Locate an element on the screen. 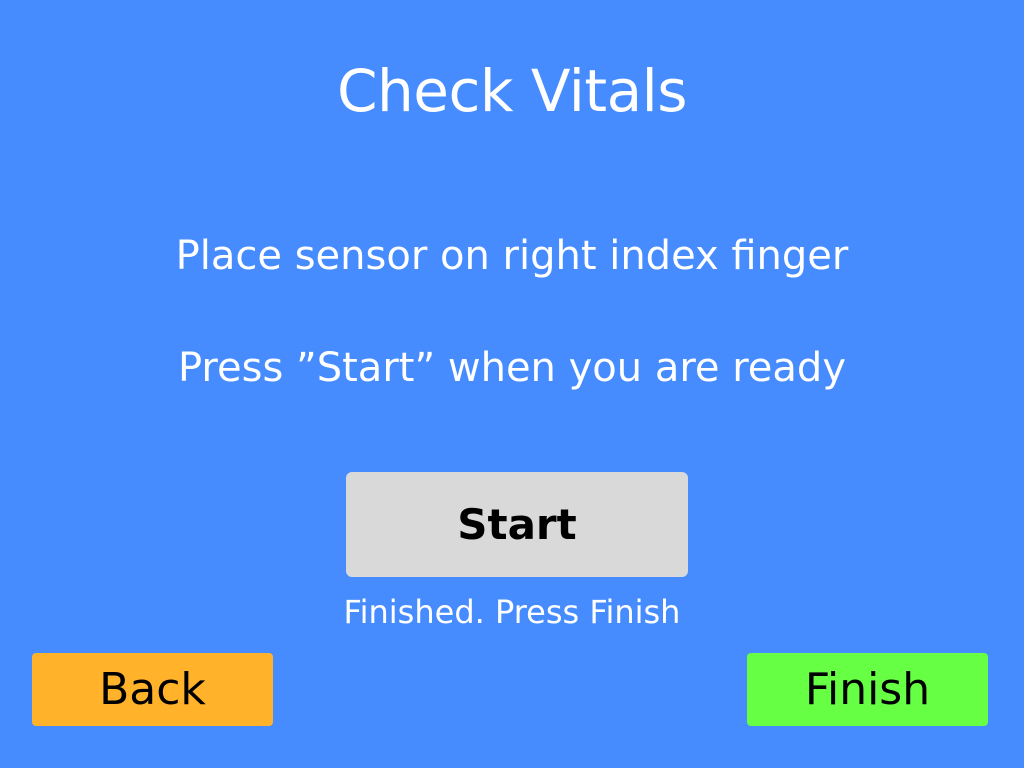  page-title: Check Vitals is located at coordinates (512, 91).